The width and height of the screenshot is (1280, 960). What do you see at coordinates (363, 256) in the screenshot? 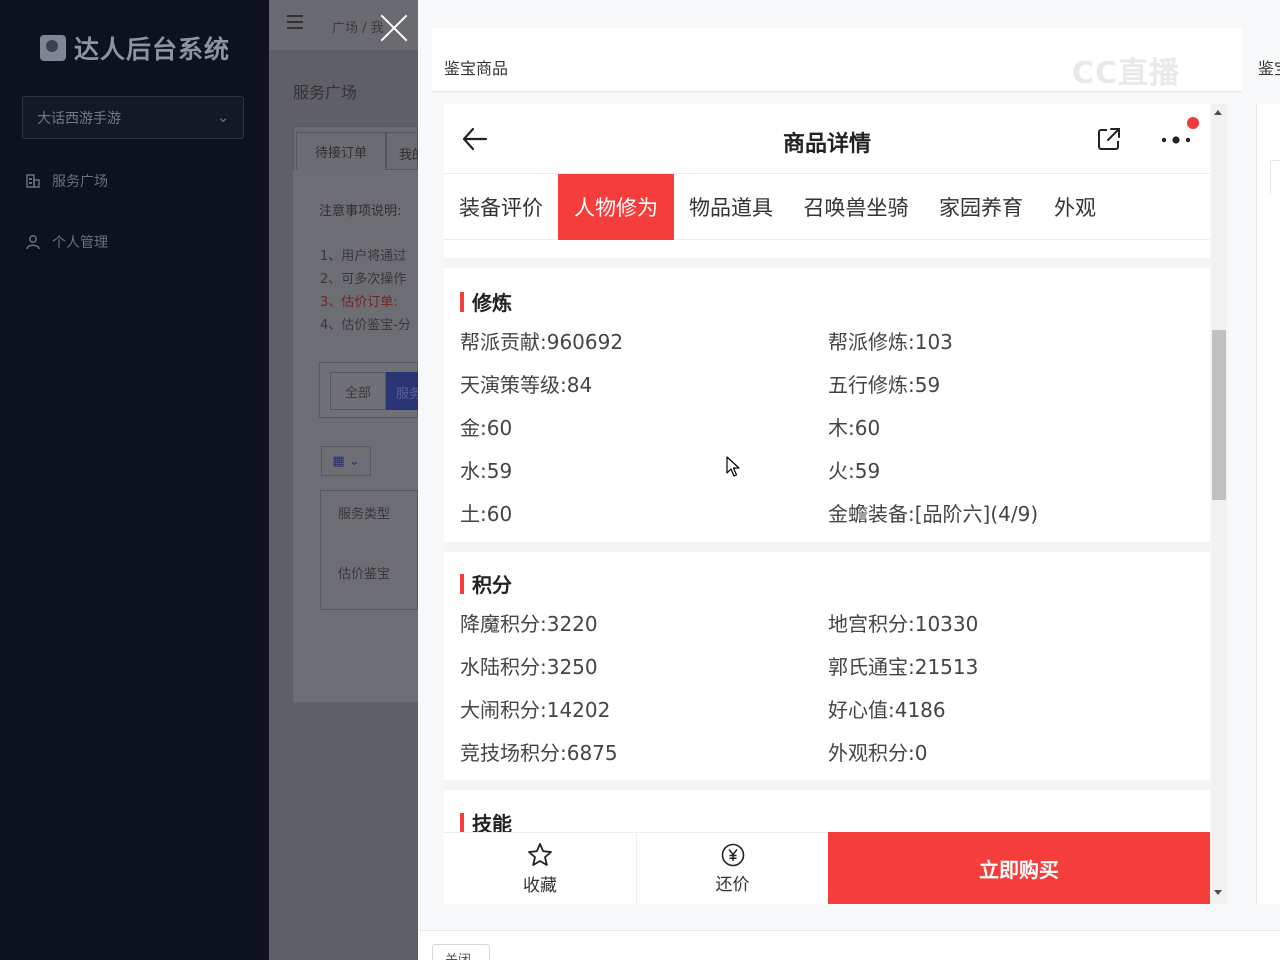
I see `note-line: 1、用户将通过` at bounding box center [363, 256].